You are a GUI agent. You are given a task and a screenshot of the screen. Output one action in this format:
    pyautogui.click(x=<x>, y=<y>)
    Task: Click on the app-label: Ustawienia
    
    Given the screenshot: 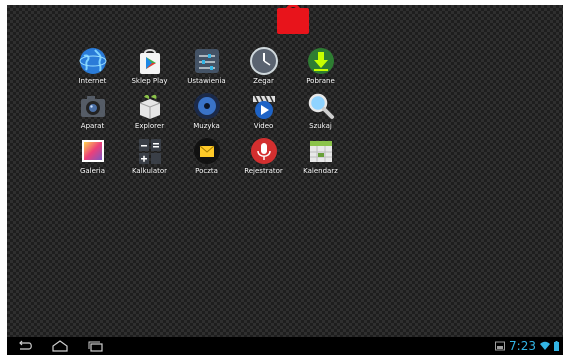 What is the action you would take?
    pyautogui.click(x=206, y=81)
    